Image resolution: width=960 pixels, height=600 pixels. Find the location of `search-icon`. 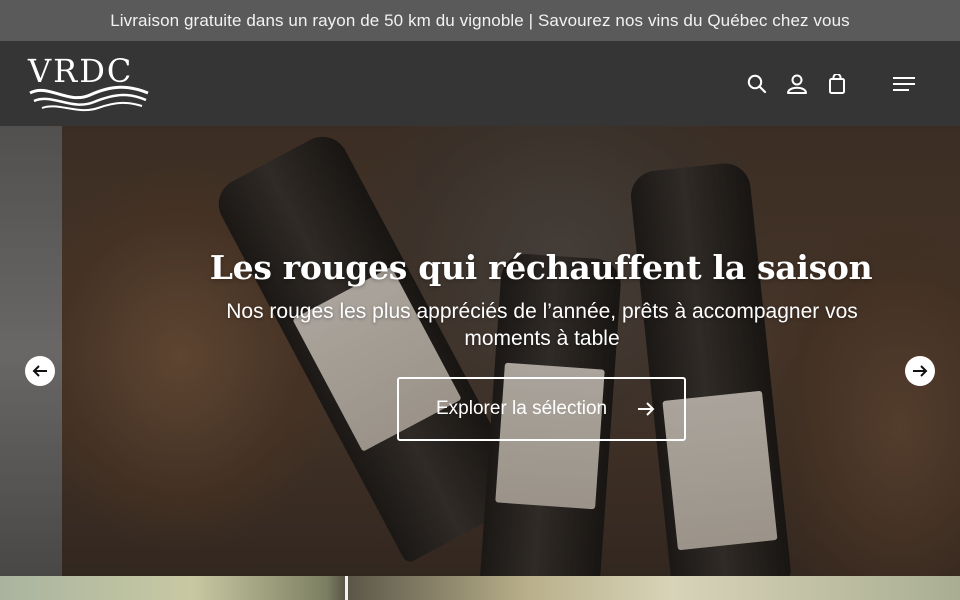

search-icon is located at coordinates (757, 84).